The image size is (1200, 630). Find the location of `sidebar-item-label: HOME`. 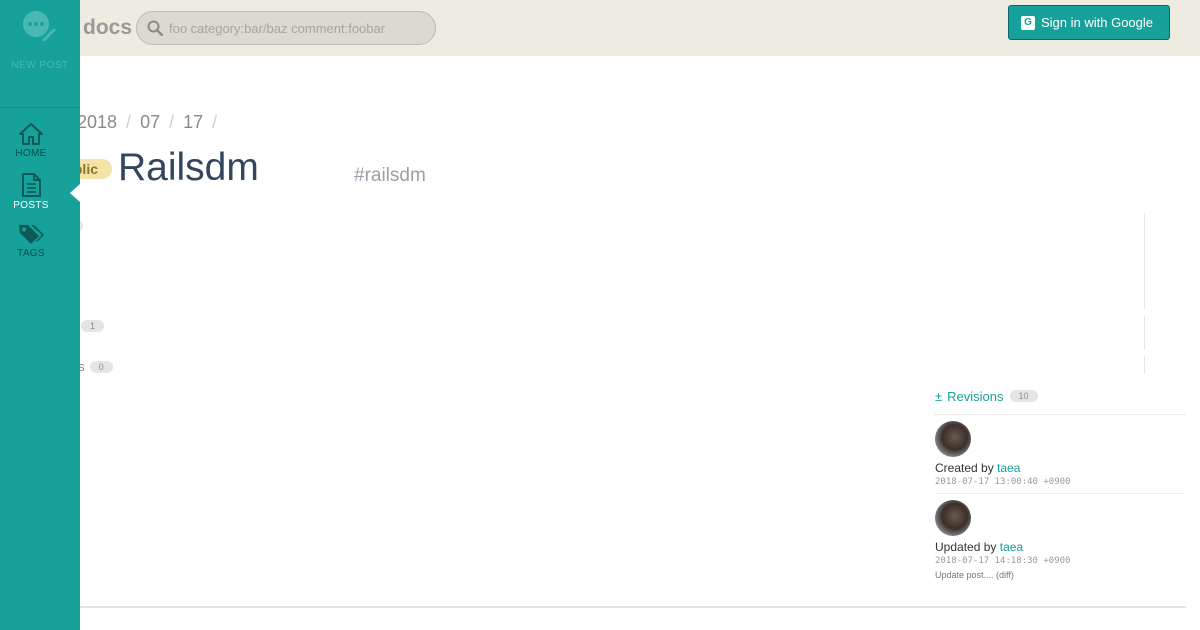

sidebar-item-label: HOME is located at coordinates (31, 153).